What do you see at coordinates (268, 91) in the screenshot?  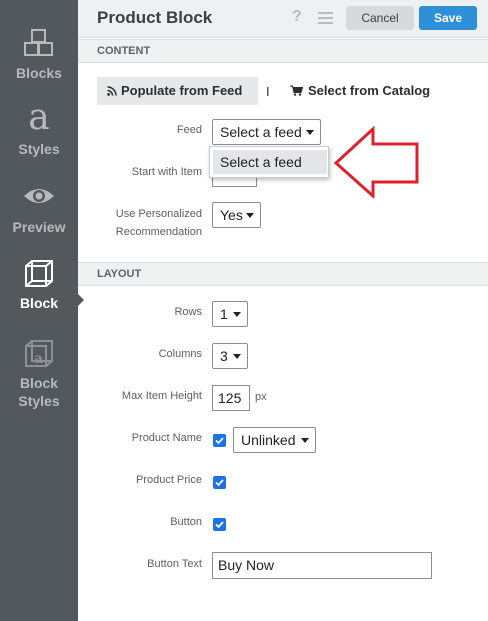 I see `tab-separator: I` at bounding box center [268, 91].